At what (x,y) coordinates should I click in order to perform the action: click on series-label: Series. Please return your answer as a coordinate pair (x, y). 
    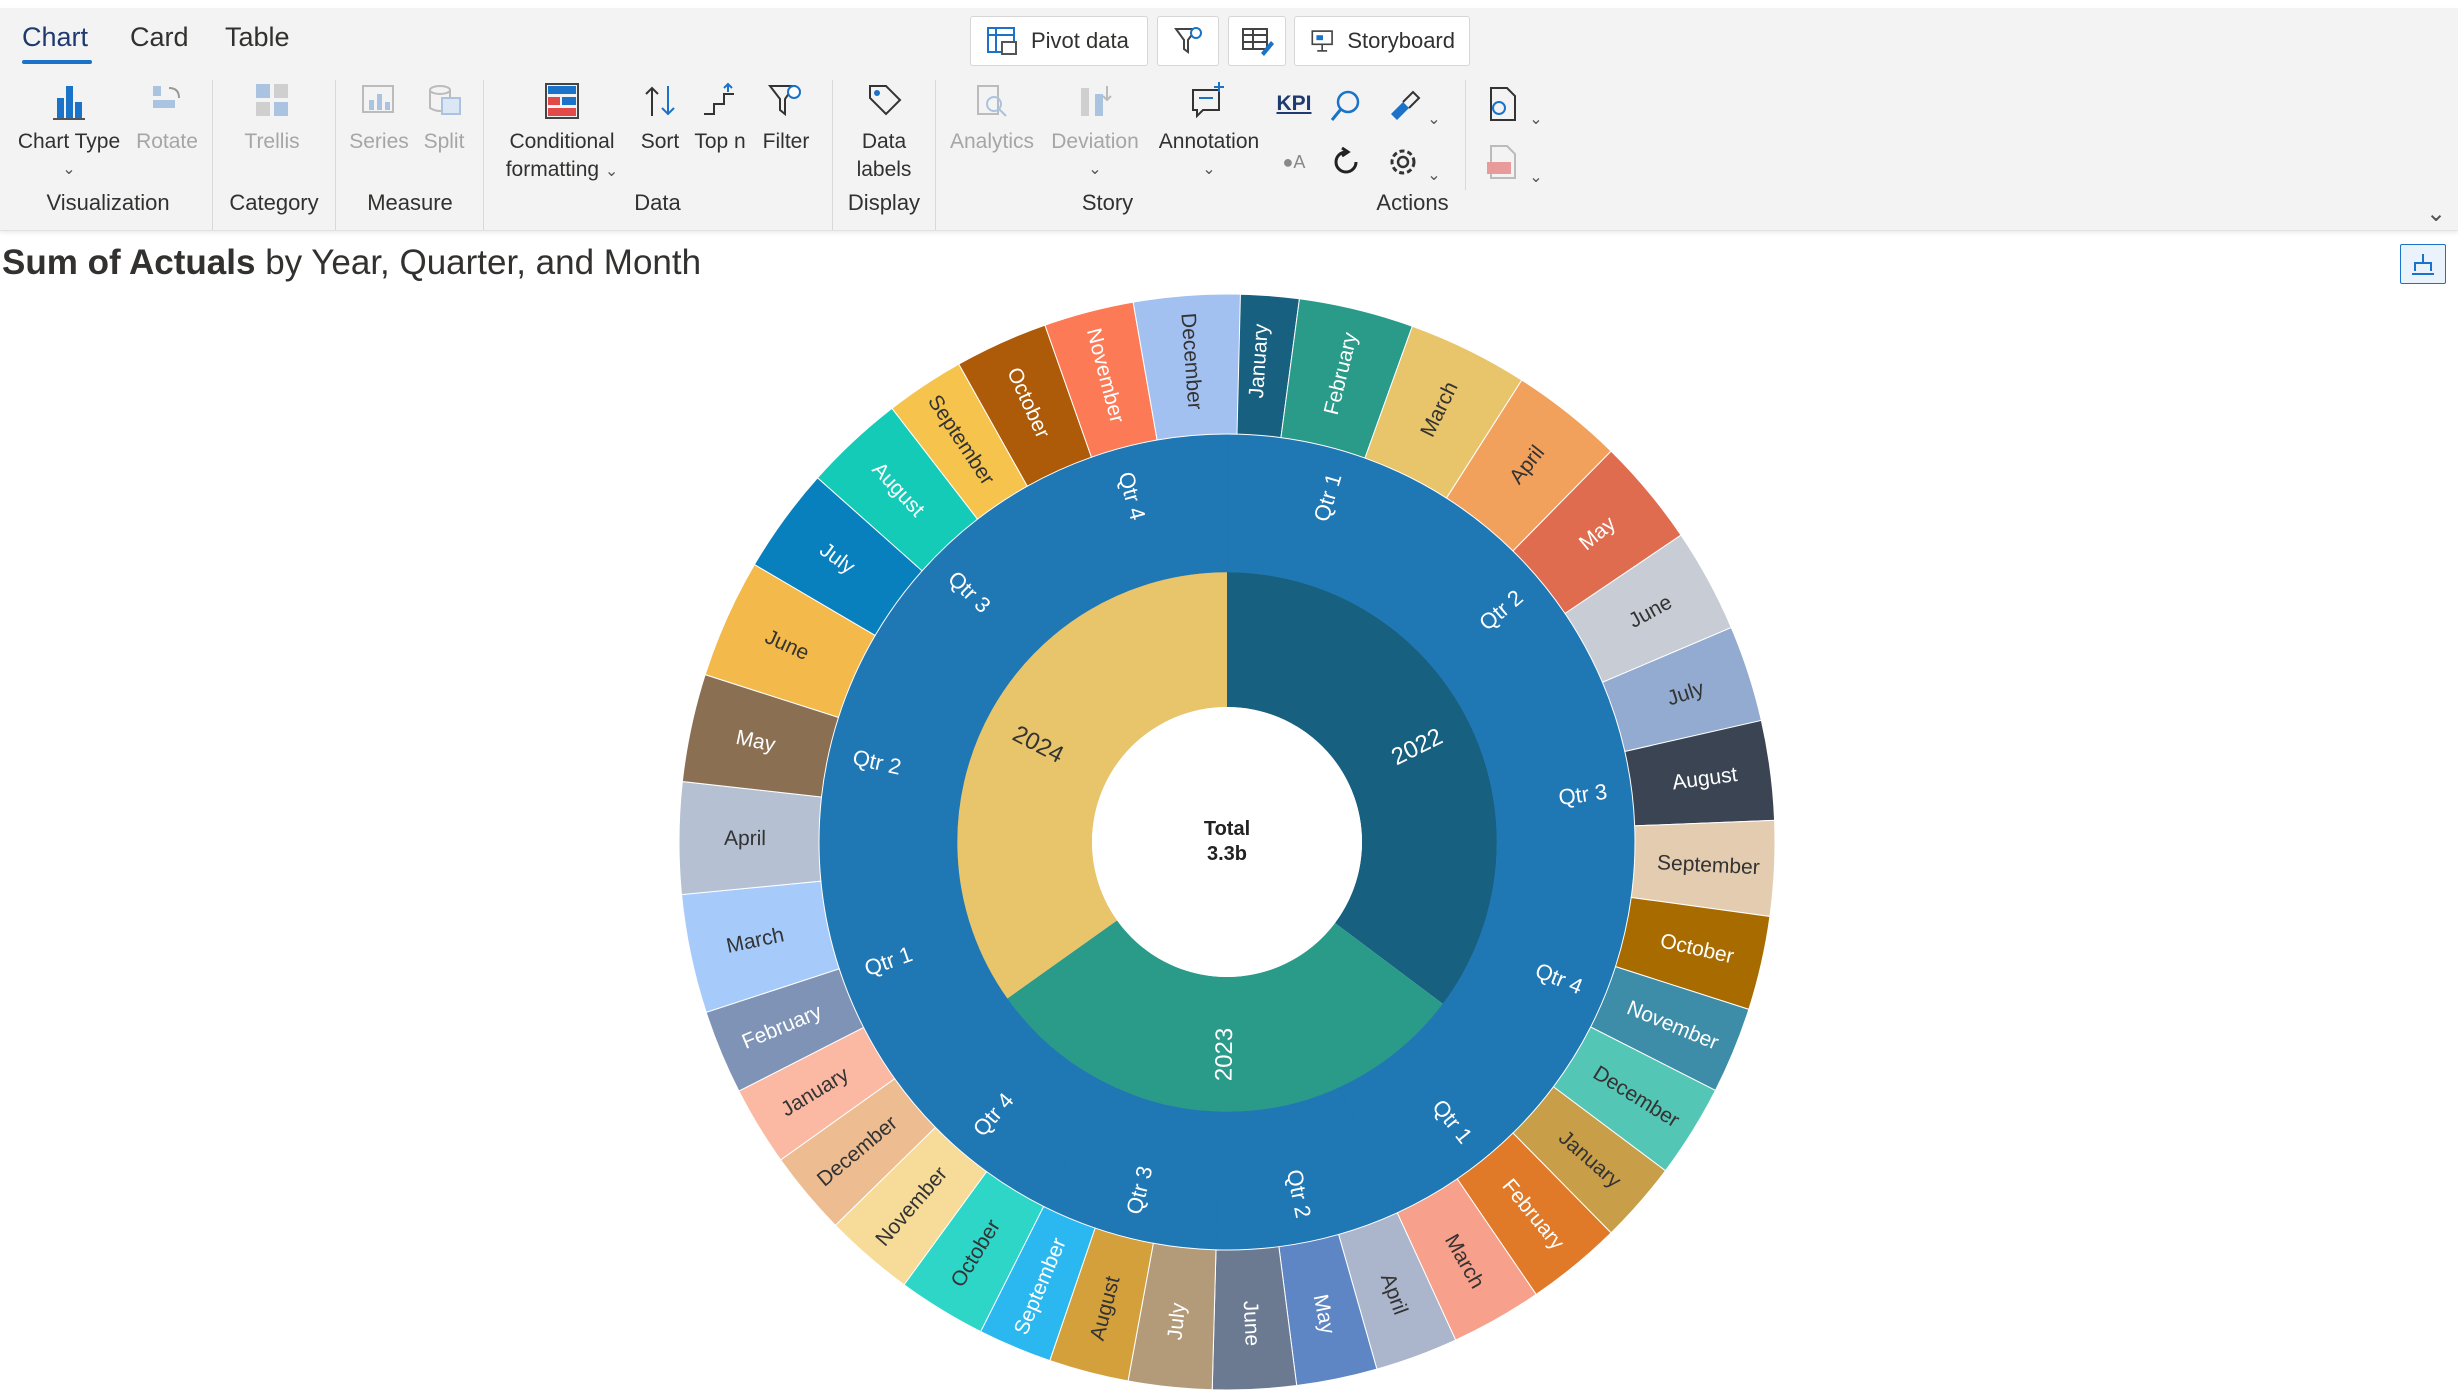
    Looking at the image, I should click on (379, 141).